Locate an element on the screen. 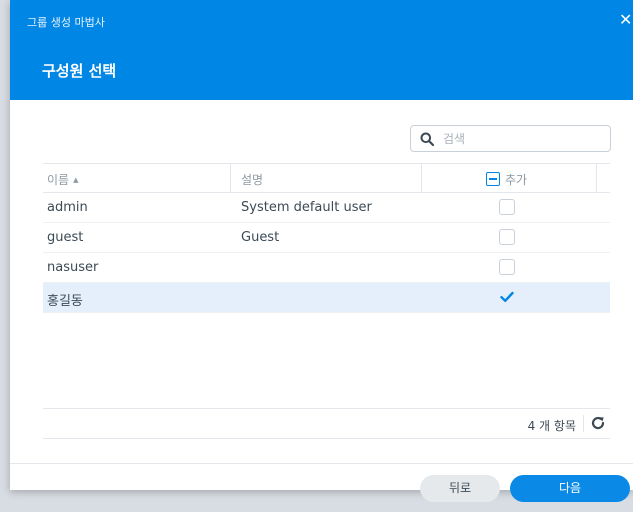  table-row: nasuser is located at coordinates (326, 268).